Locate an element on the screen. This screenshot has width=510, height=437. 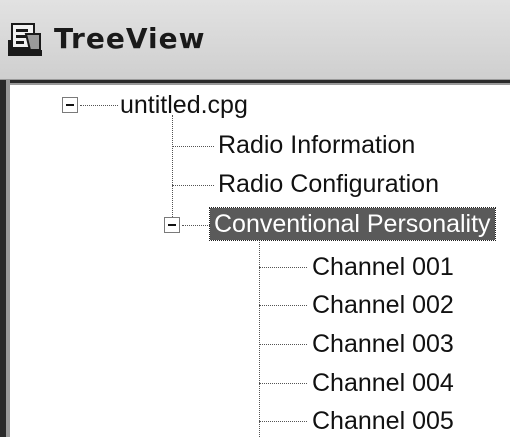
conventional-personality-collapse-toggle is located at coordinates (172, 225).